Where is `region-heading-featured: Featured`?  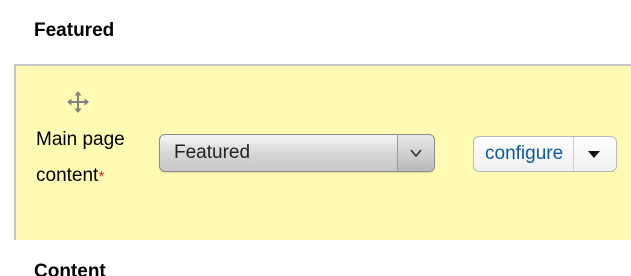
region-heading-featured: Featured is located at coordinates (74, 30).